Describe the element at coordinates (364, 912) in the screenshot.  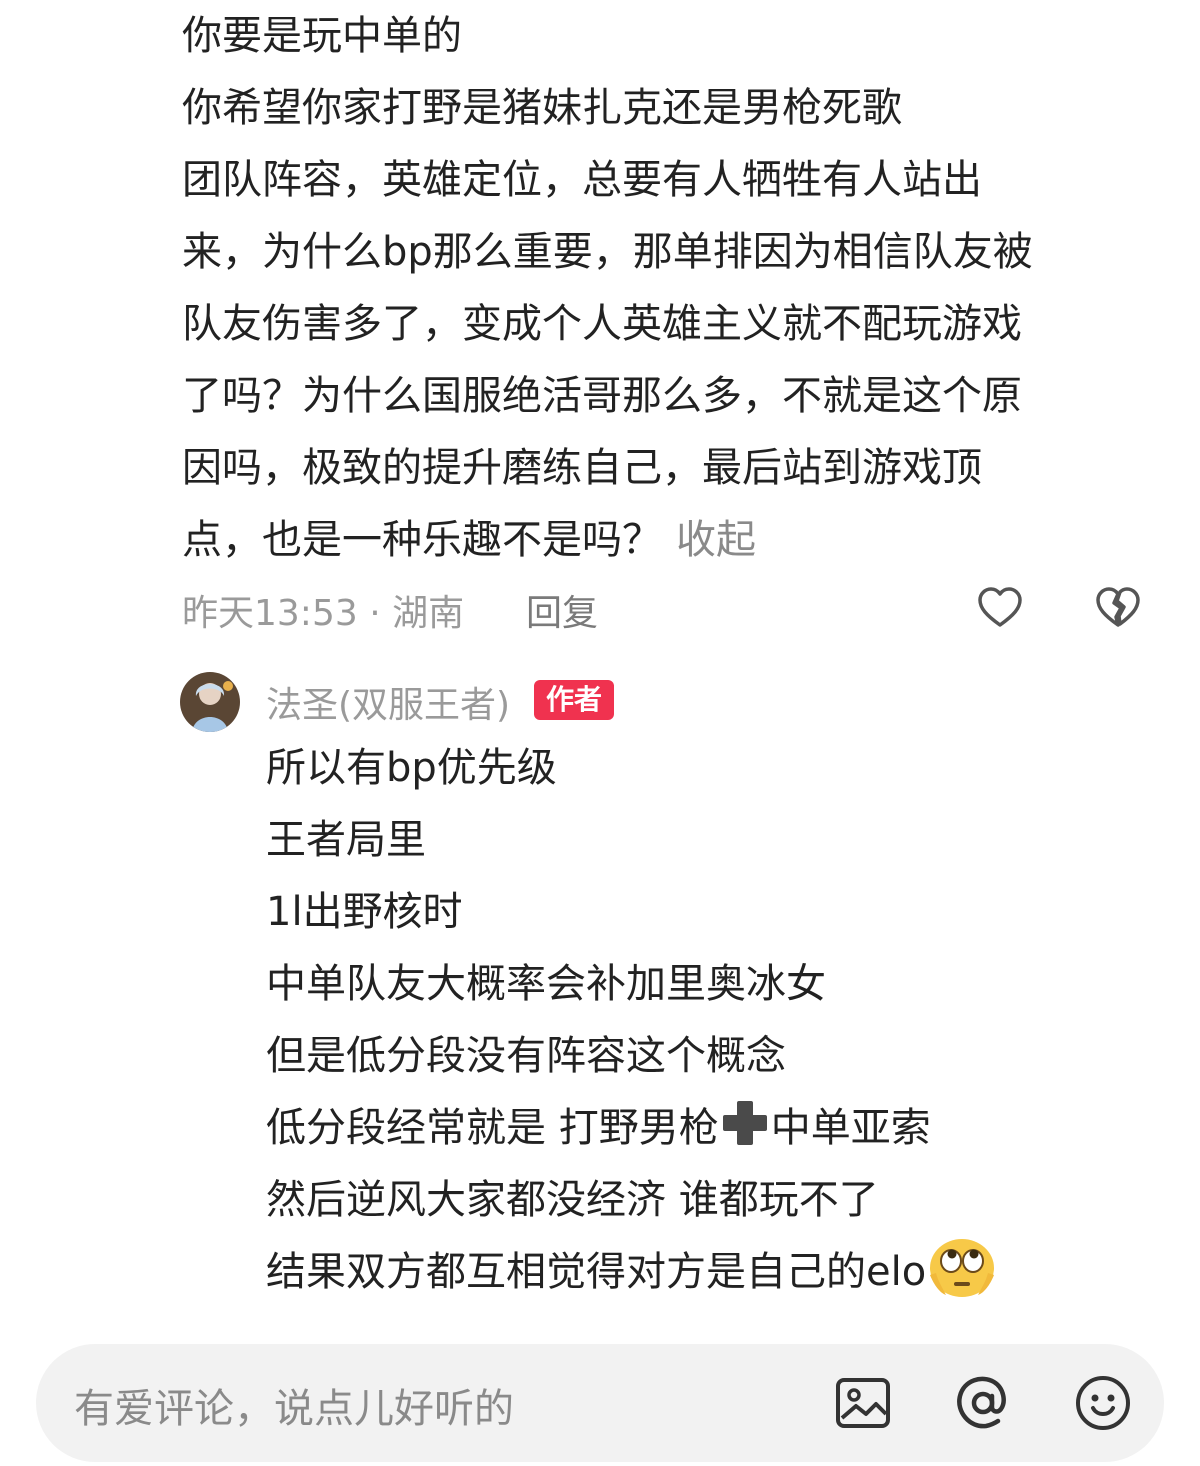
I see `reply-line: 1l出野核时` at that location.